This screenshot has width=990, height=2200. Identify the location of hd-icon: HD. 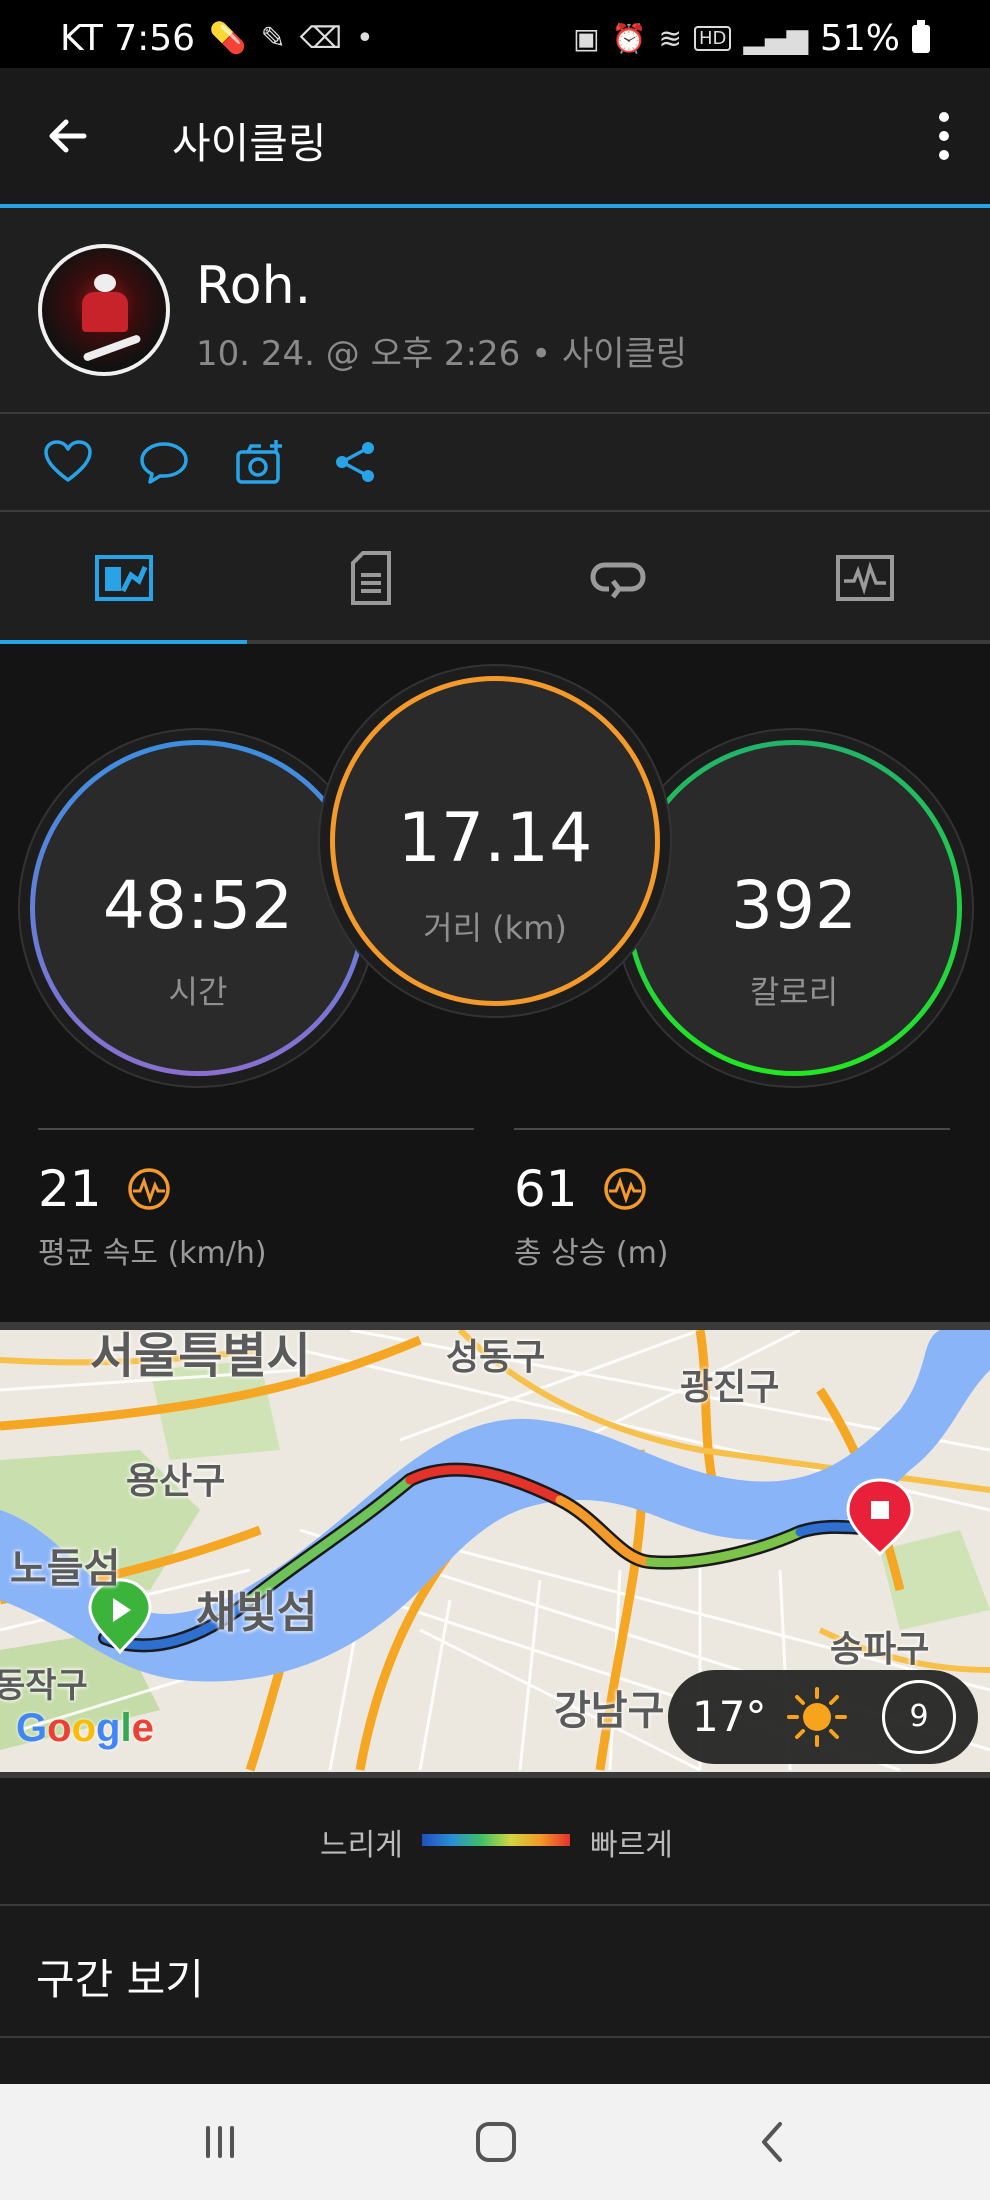
(712, 38).